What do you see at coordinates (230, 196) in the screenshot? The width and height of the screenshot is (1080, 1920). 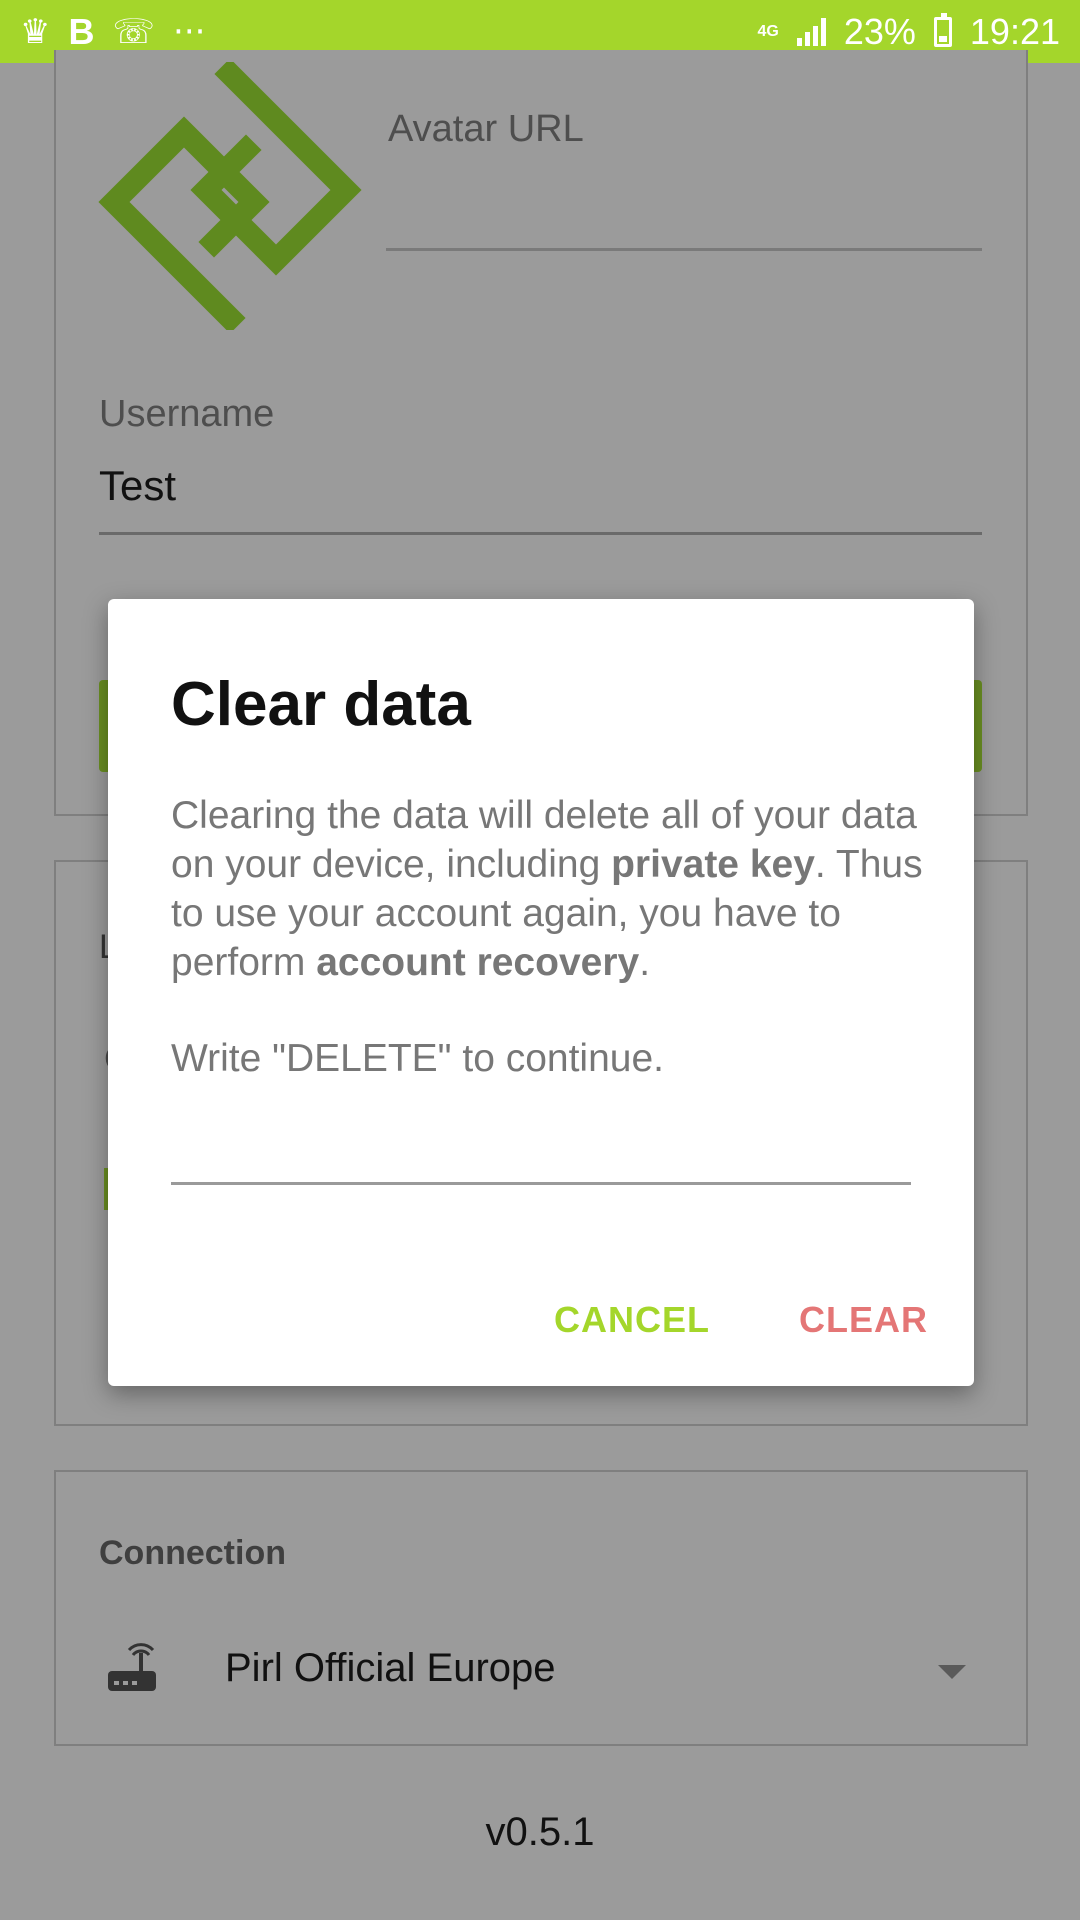 I see `app-logo-icon` at bounding box center [230, 196].